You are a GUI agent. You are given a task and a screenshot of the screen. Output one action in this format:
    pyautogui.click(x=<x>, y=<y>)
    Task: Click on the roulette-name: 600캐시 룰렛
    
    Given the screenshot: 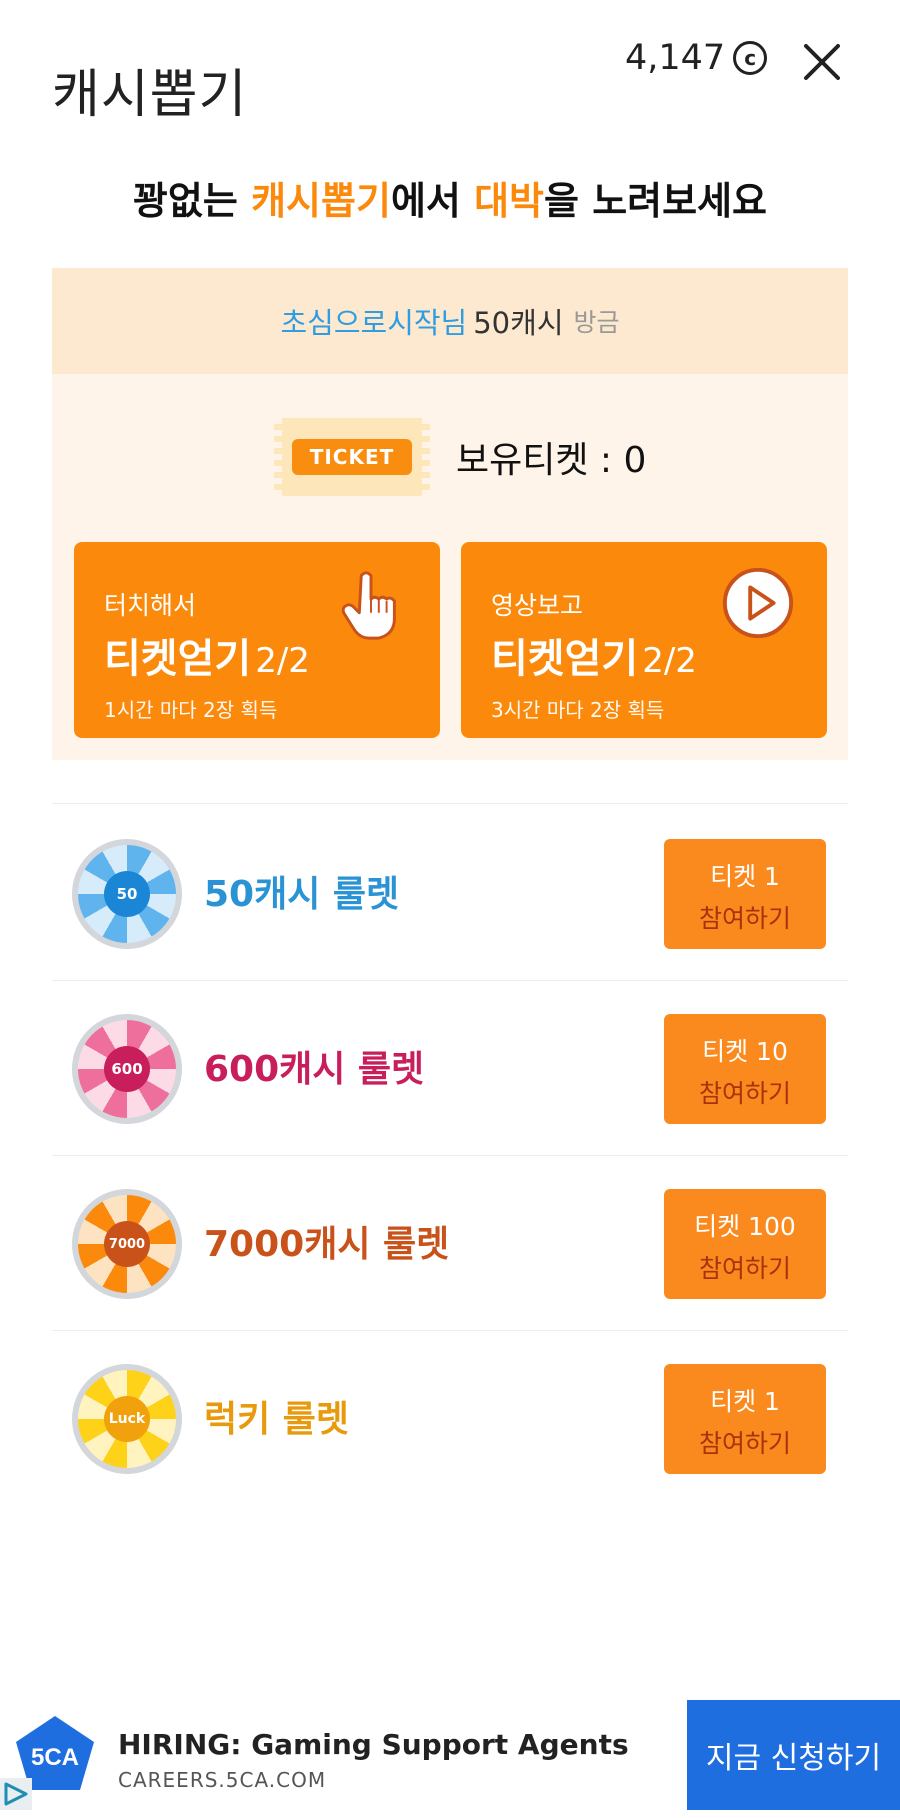 What is the action you would take?
    pyautogui.click(x=314, y=1069)
    